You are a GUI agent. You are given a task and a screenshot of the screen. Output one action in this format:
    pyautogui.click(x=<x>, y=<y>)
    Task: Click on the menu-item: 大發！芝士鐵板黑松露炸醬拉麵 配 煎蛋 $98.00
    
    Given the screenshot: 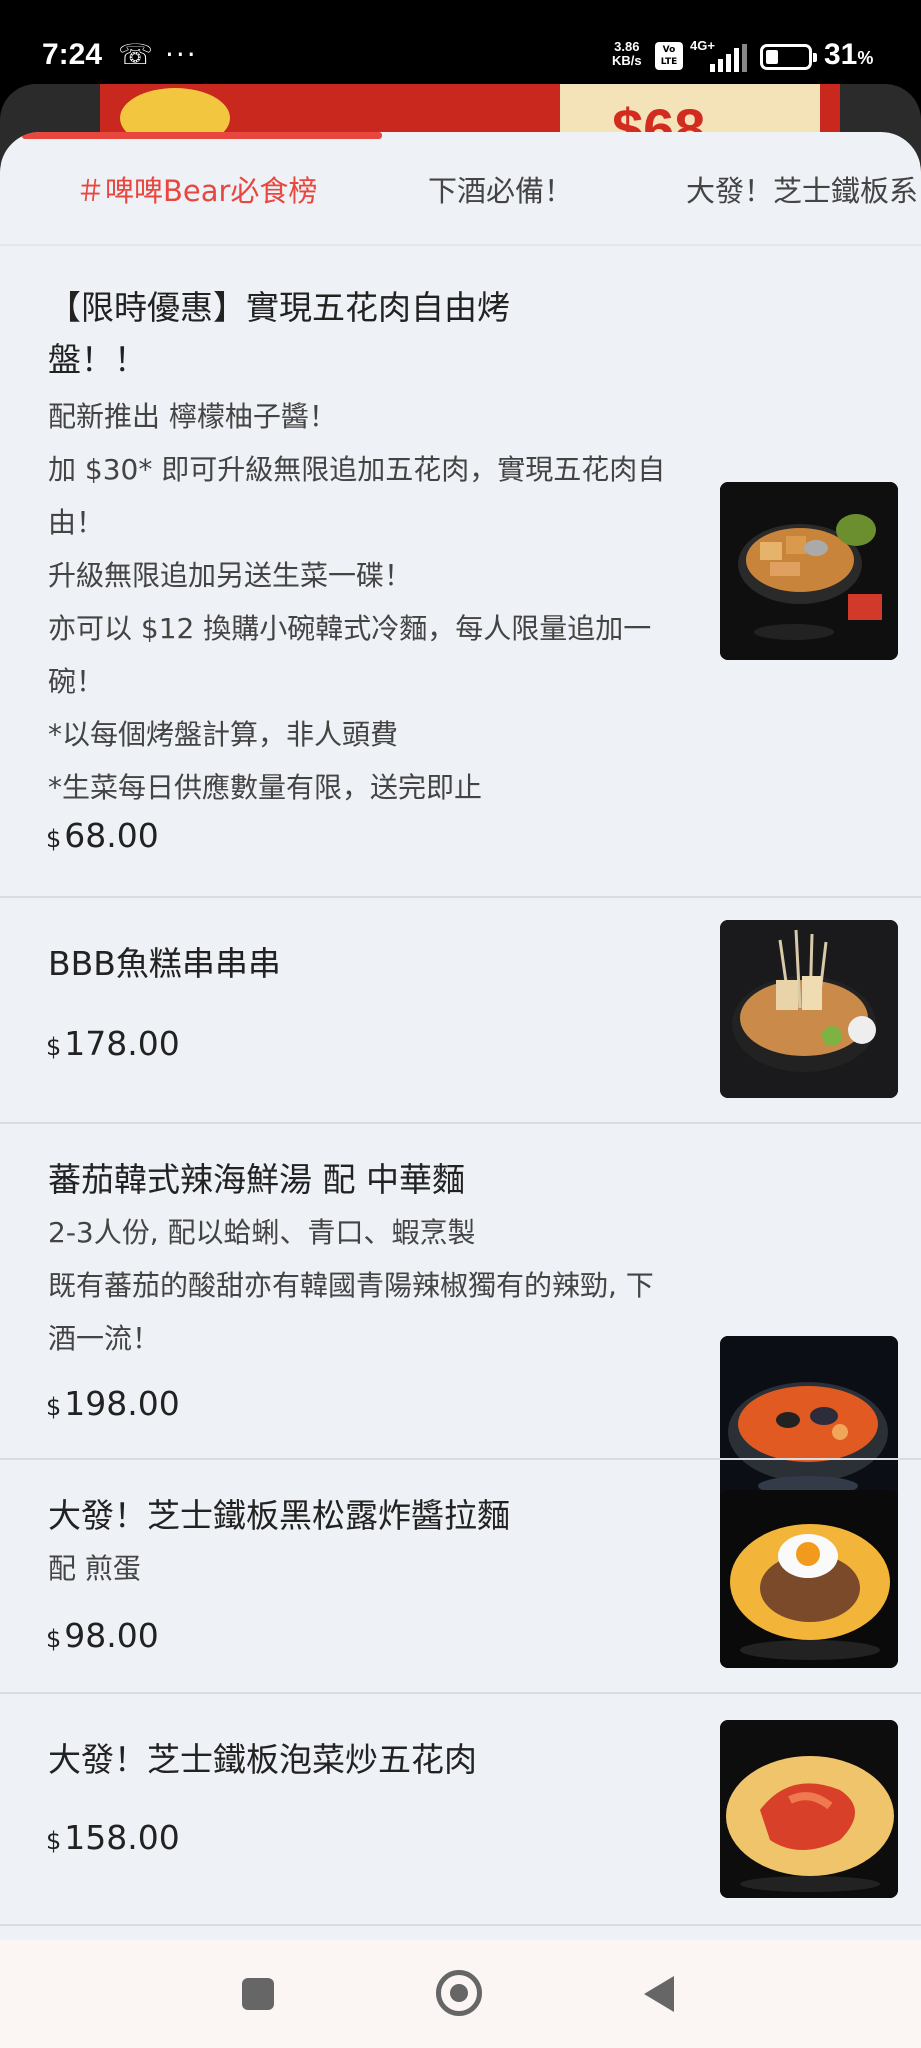 What is the action you would take?
    pyautogui.click(x=460, y=1576)
    